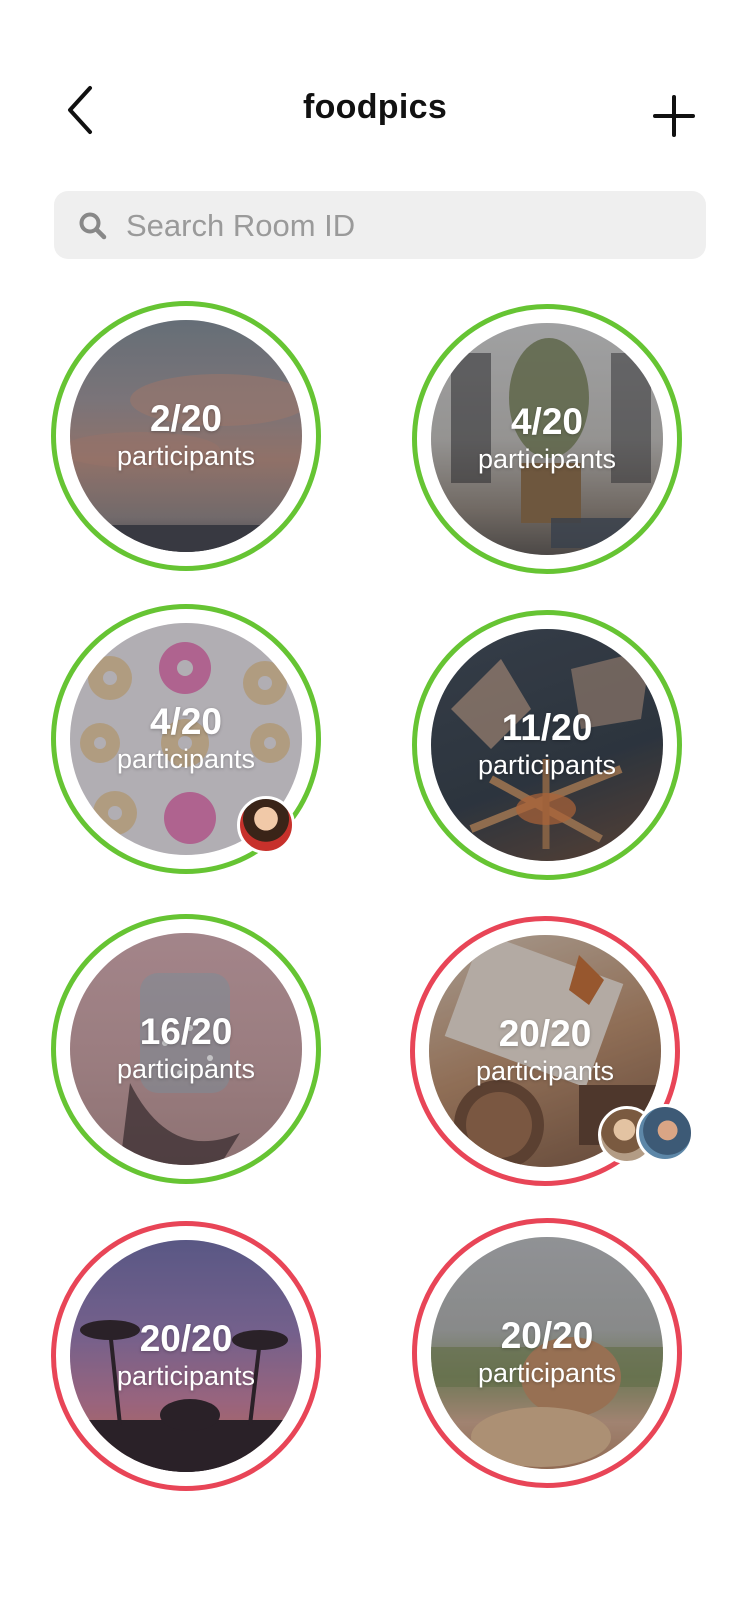 This screenshot has height=1624, width=750. Describe the element at coordinates (406, 226) in the screenshot. I see `search-input` at that location.